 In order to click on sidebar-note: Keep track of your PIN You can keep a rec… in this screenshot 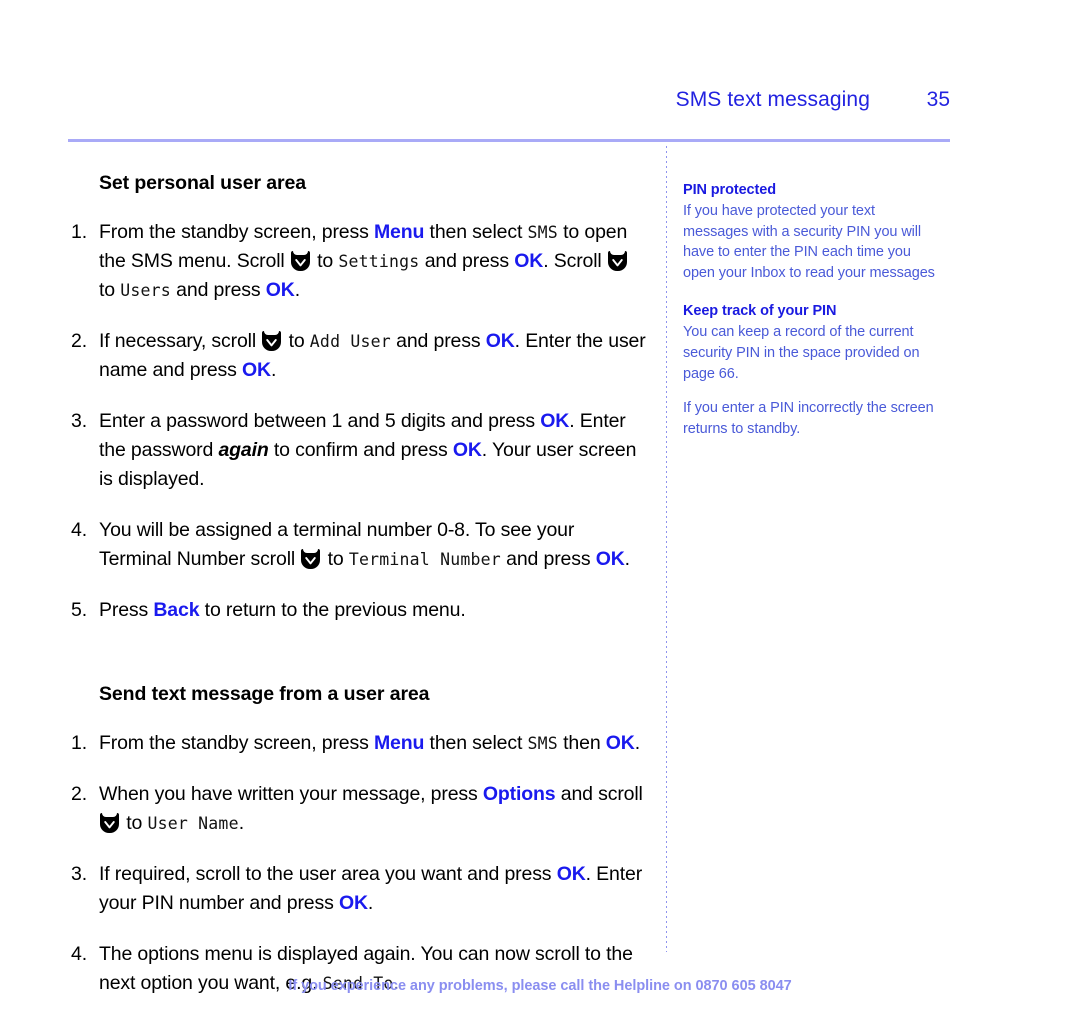, I will do `click(812, 370)`.